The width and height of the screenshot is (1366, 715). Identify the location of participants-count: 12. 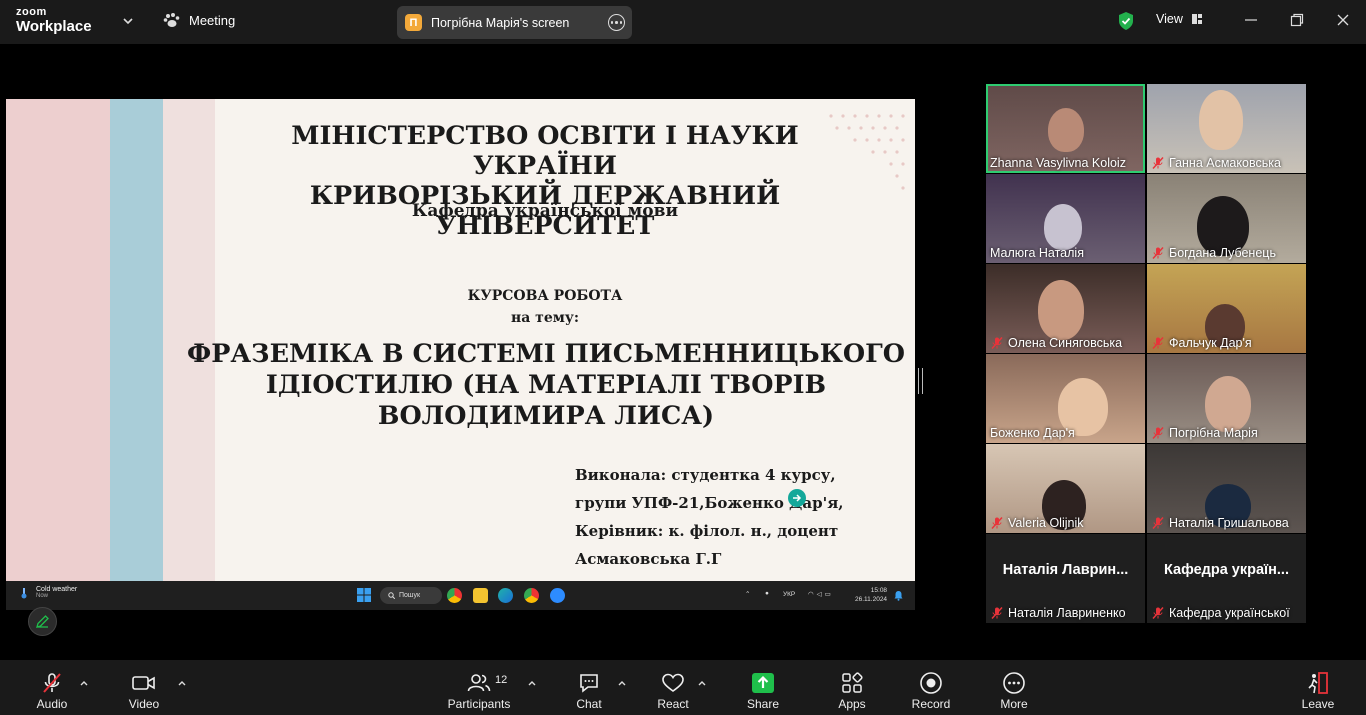
(501, 680).